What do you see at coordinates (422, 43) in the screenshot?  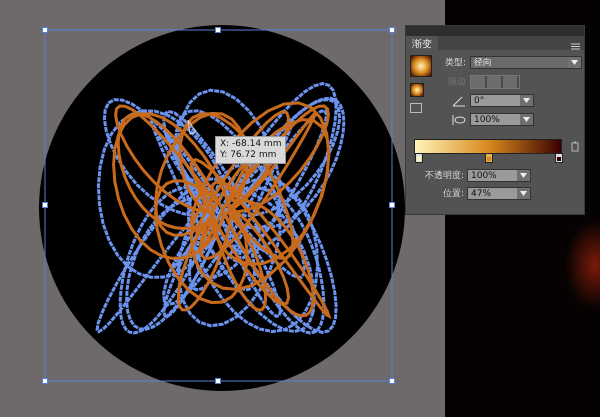 I see `panel-tab: 渐变` at bounding box center [422, 43].